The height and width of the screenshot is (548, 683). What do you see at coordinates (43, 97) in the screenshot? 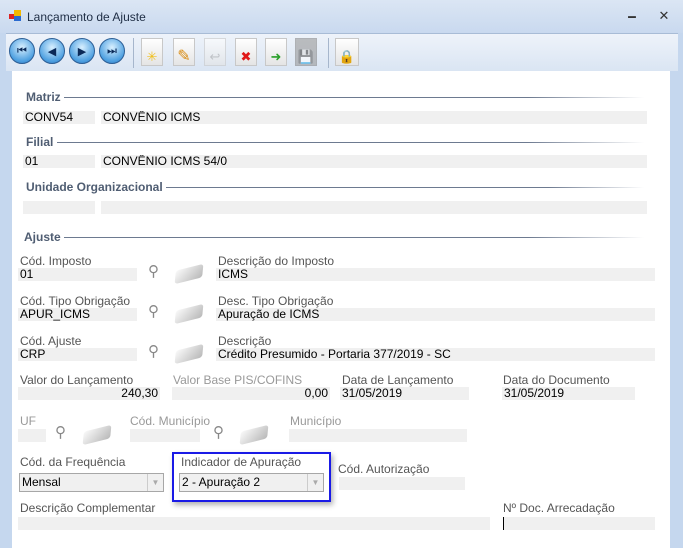
I see `section-matriz: Matriz` at bounding box center [43, 97].